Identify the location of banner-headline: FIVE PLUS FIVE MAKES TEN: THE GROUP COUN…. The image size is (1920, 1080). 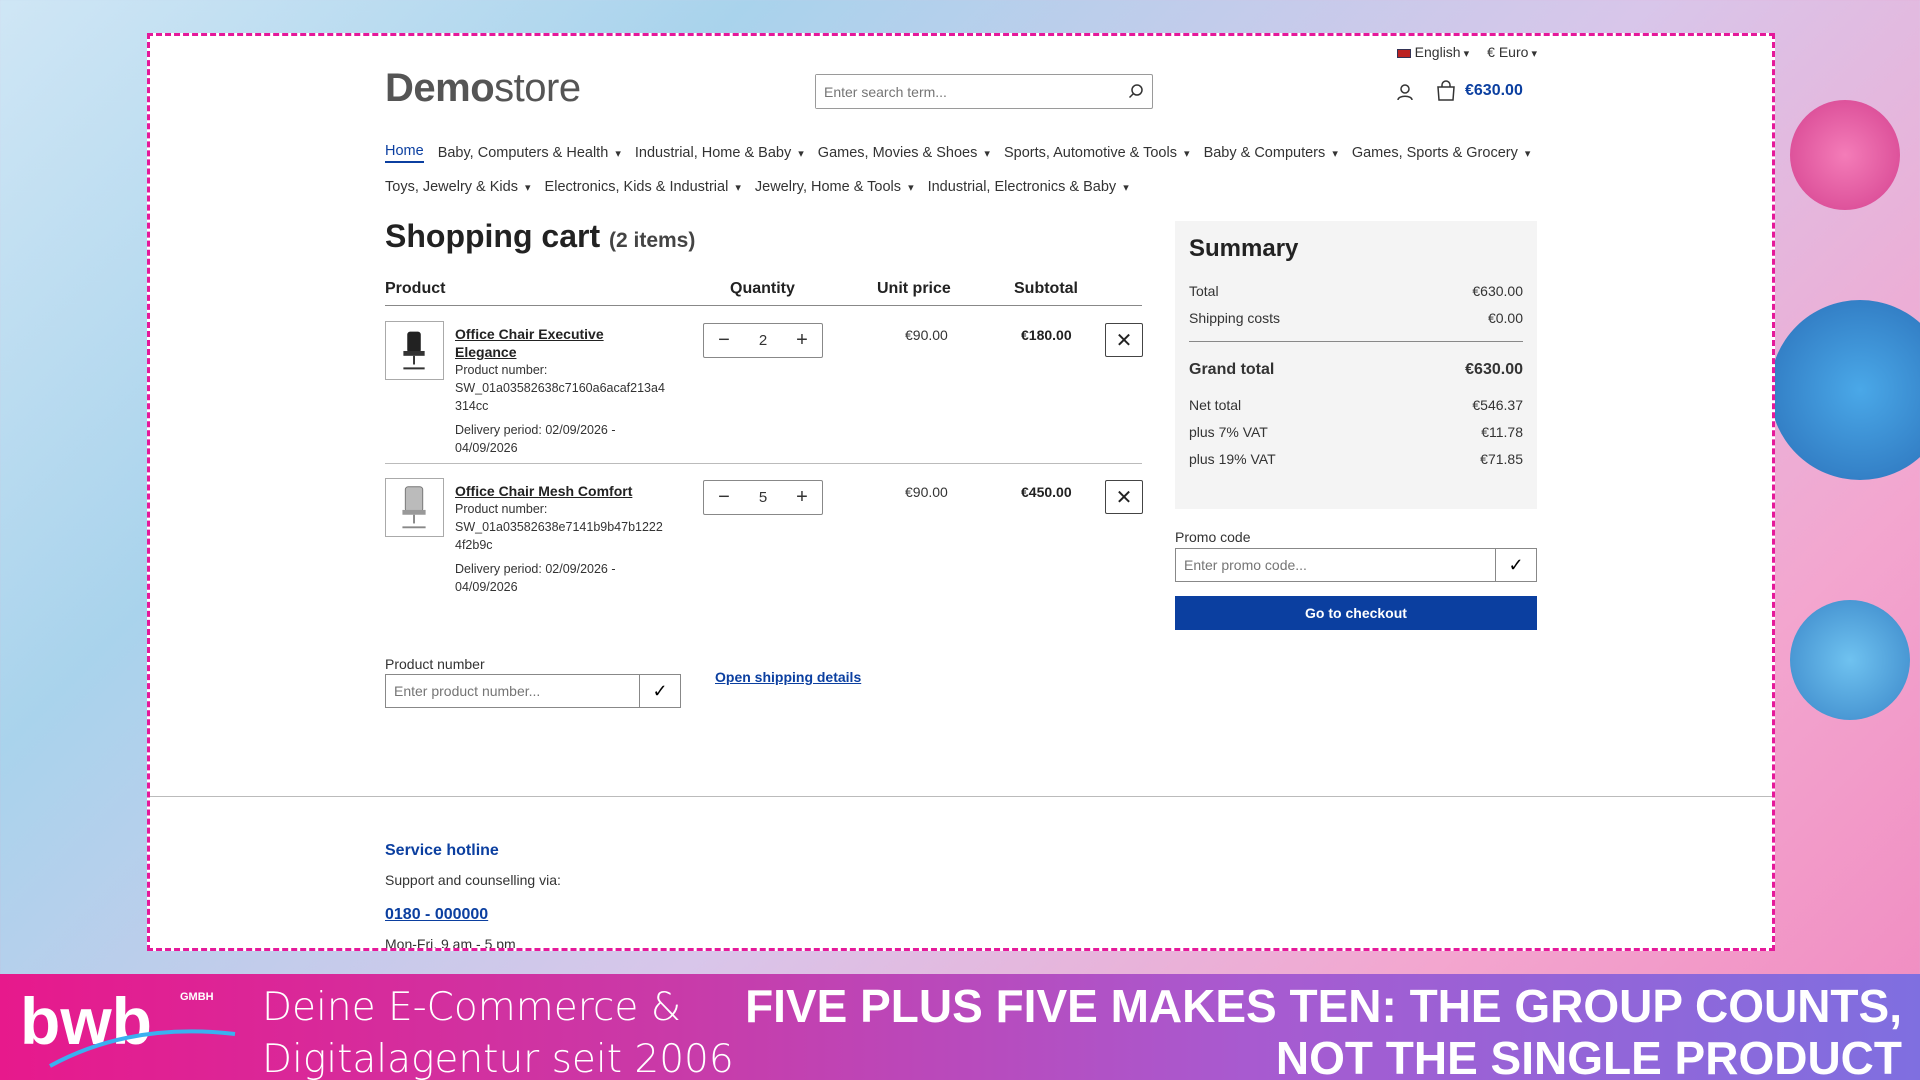
(1302, 1030).